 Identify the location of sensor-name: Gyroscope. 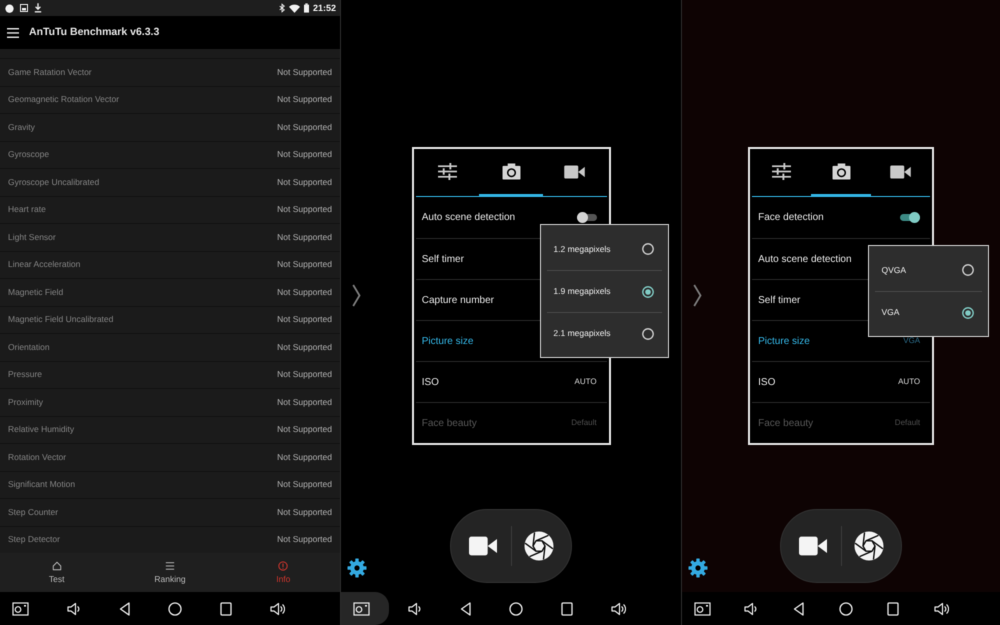
(29, 155).